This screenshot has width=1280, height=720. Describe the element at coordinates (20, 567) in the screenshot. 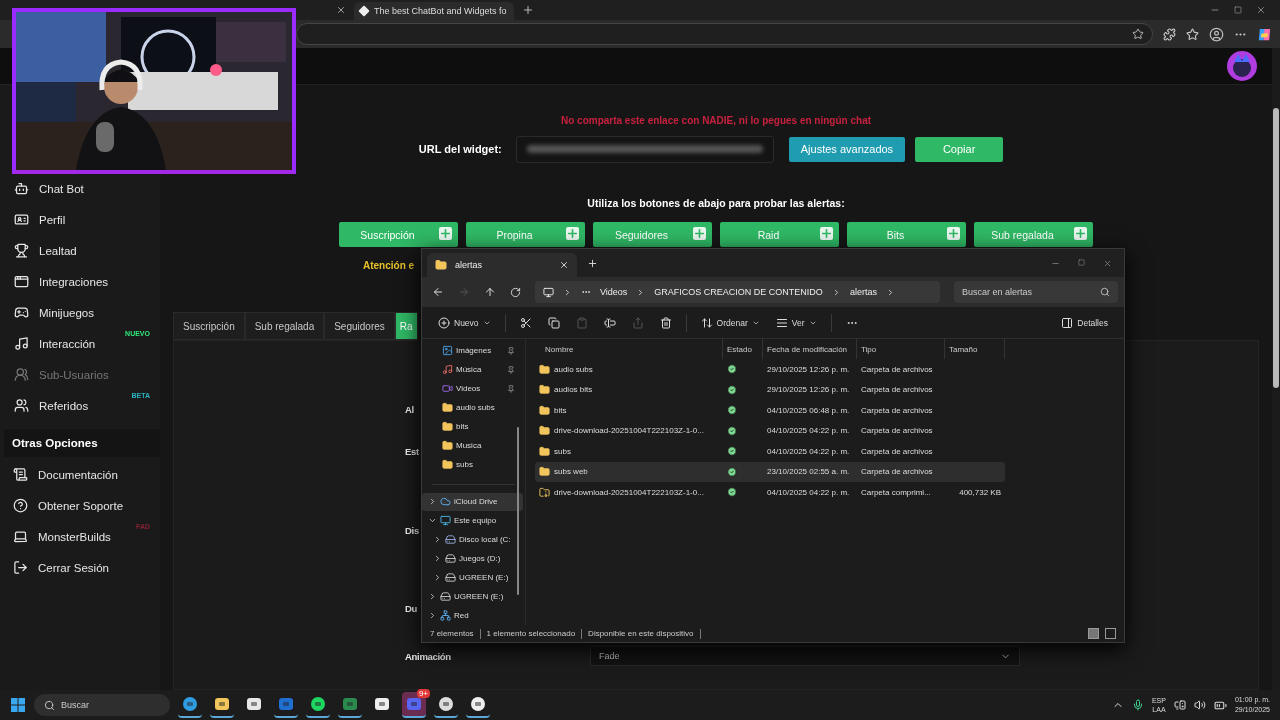

I see `logout-icon` at that location.